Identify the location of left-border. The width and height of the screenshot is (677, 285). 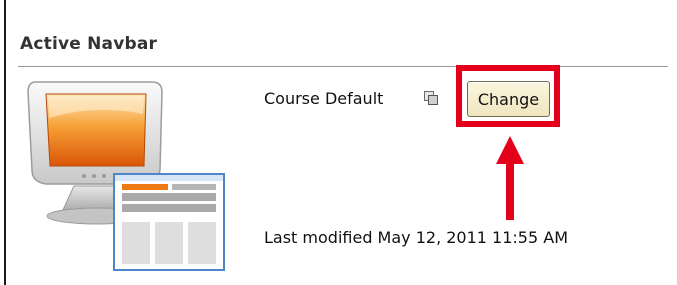
(5, 142).